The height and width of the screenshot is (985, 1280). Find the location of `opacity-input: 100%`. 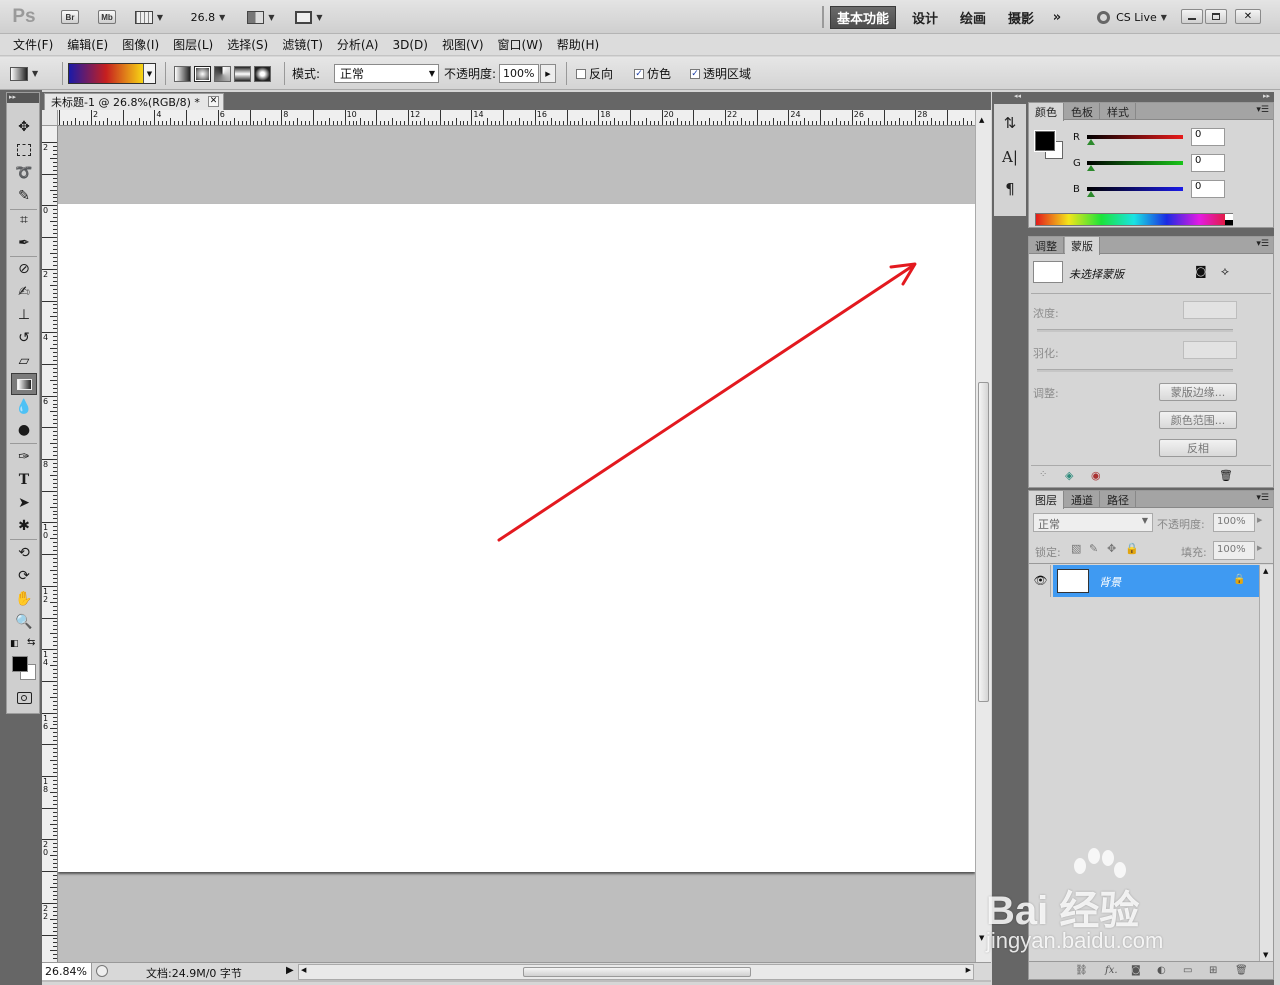

opacity-input: 100% is located at coordinates (519, 73).